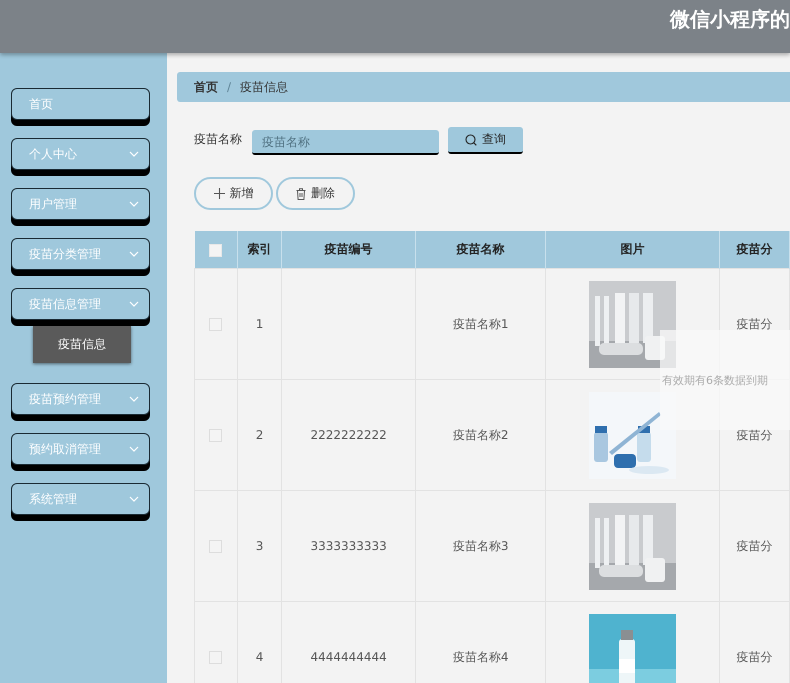  I want to click on search-field: 疫苗名称, so click(345, 142).